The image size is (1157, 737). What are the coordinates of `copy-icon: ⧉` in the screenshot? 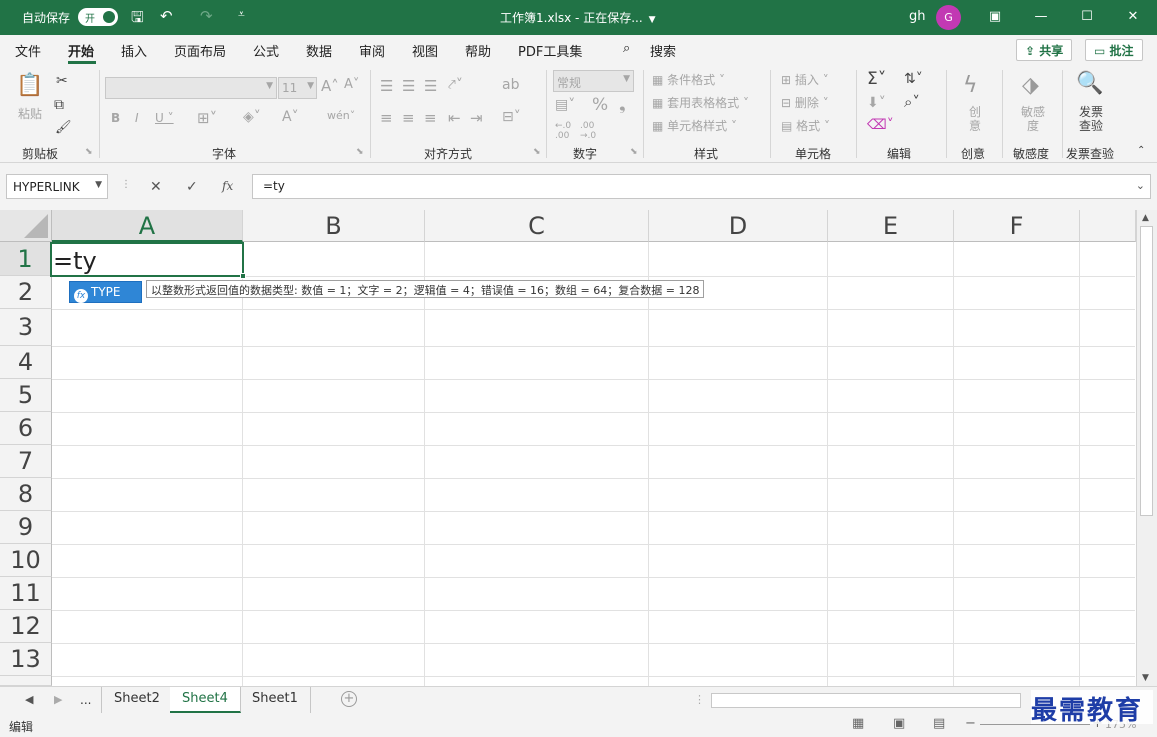 It's located at (59, 105).